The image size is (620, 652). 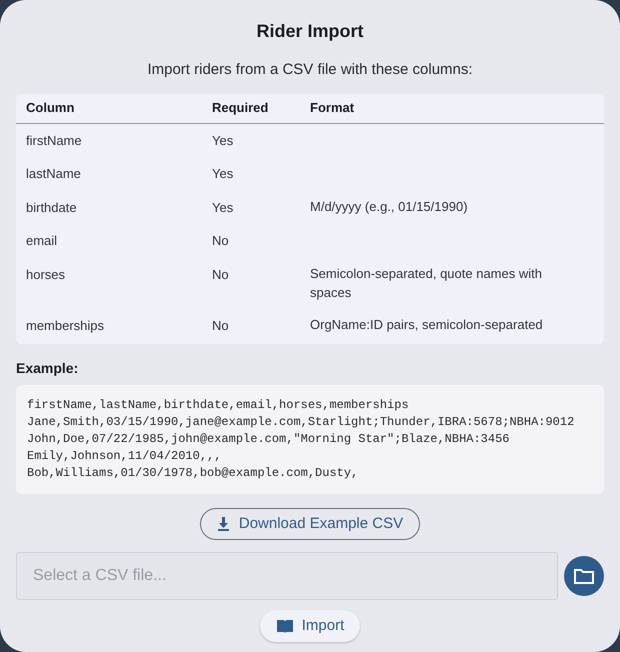 I want to click on table-cell-text: Semicolon-separated, quote names with spaces, so click(x=426, y=283).